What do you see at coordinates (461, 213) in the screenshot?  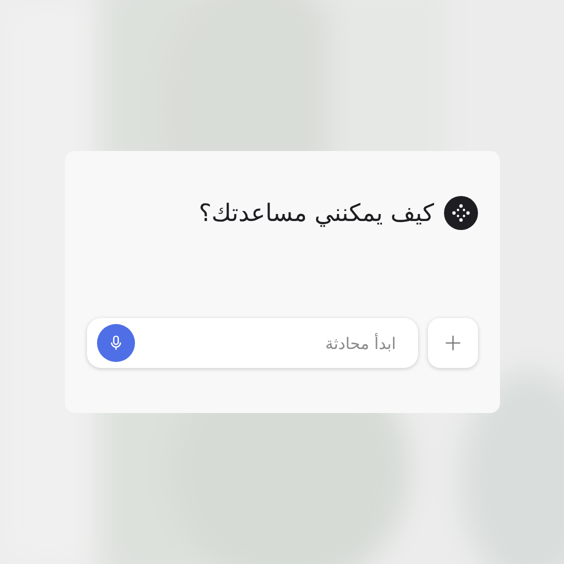 I see `logo-icon` at bounding box center [461, 213].